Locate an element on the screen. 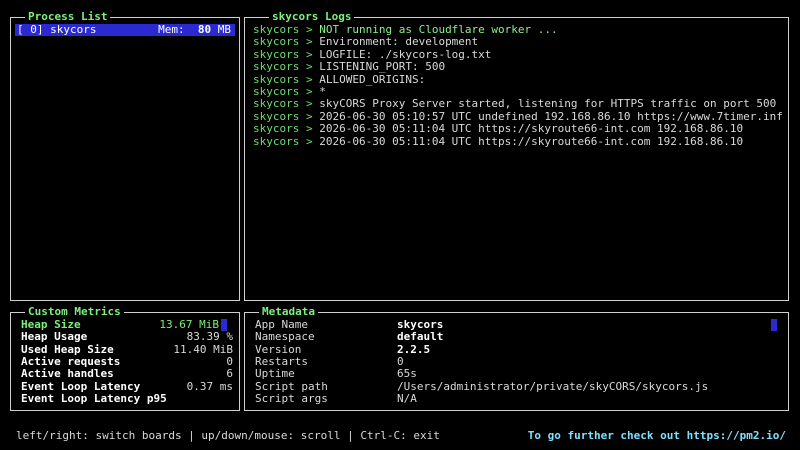 The width and height of the screenshot is (800, 450). metric-row: Heap Usage 83.39 % is located at coordinates (127, 337).